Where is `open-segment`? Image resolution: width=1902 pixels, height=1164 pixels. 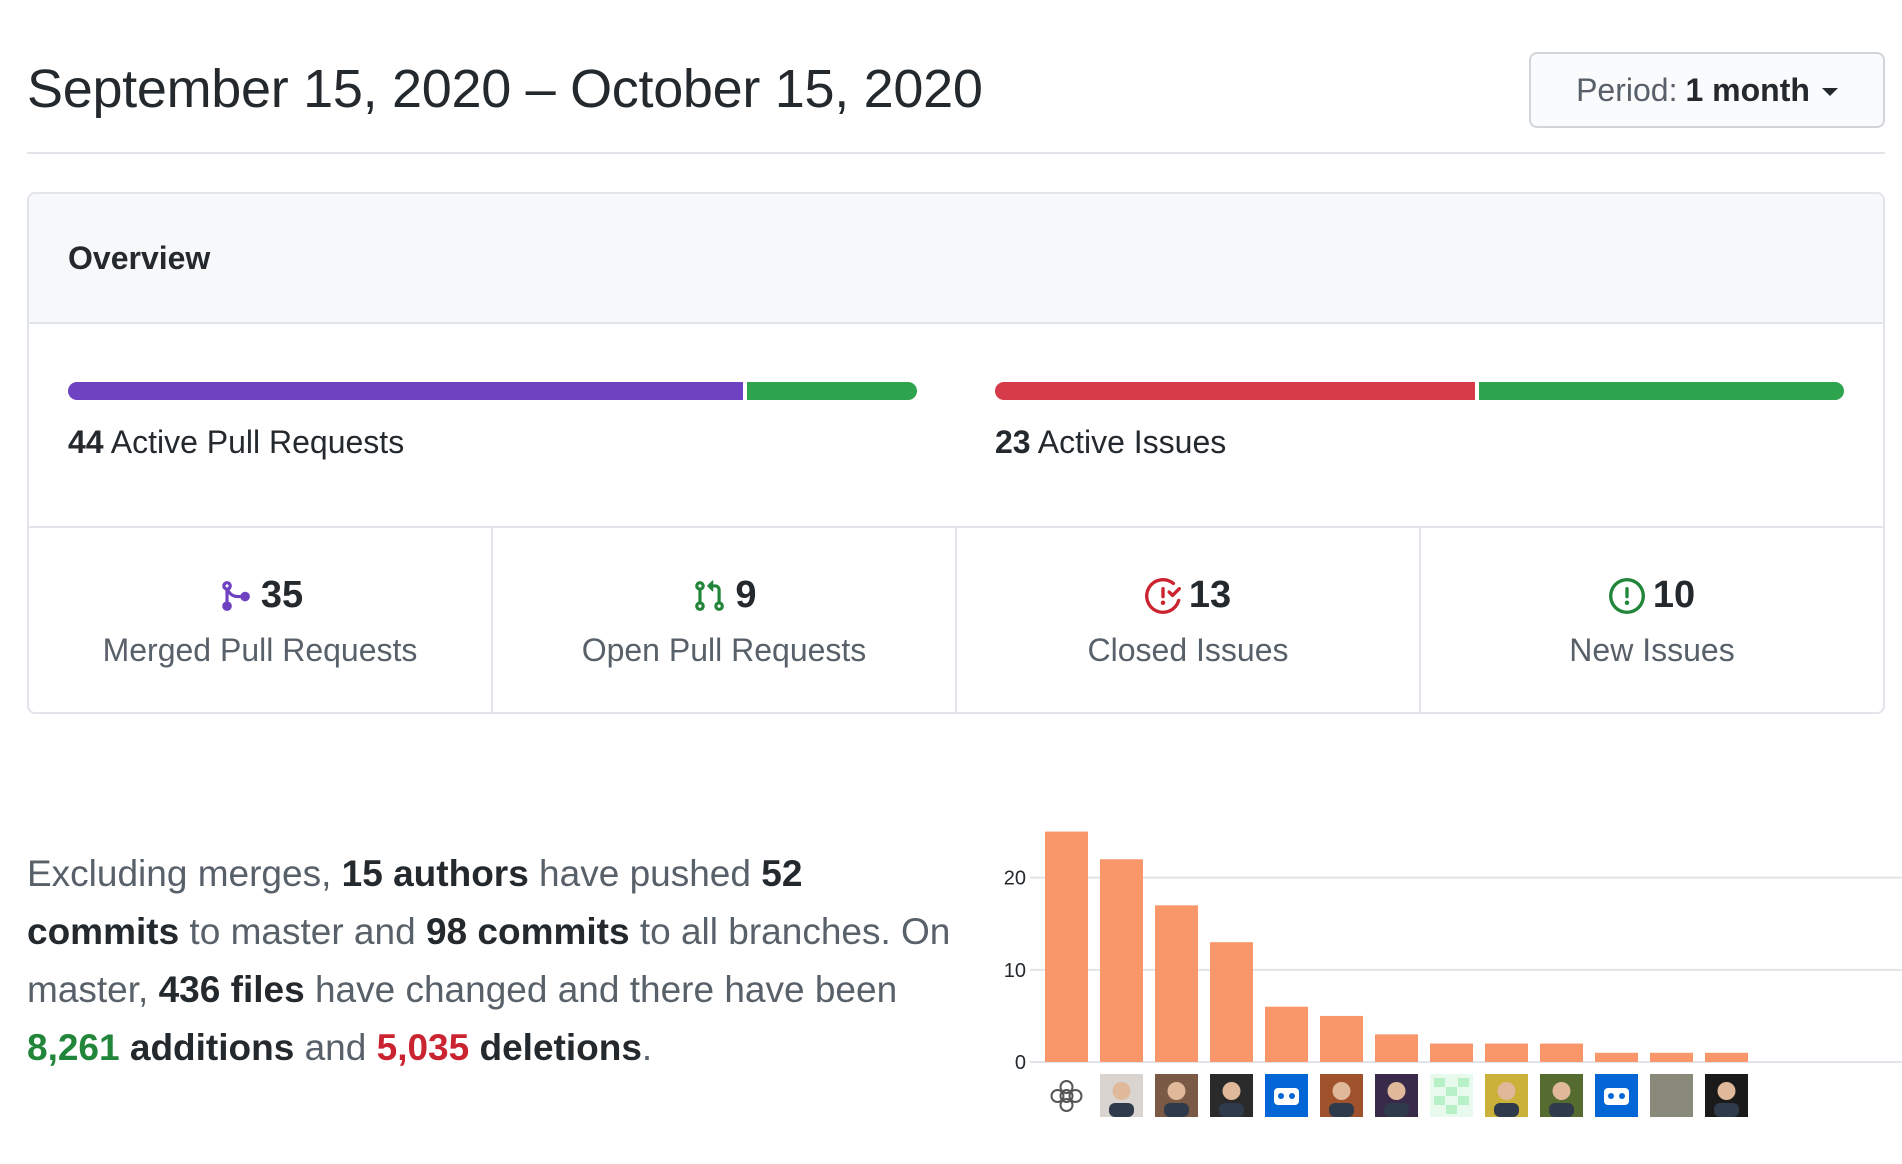
open-segment is located at coordinates (831, 391).